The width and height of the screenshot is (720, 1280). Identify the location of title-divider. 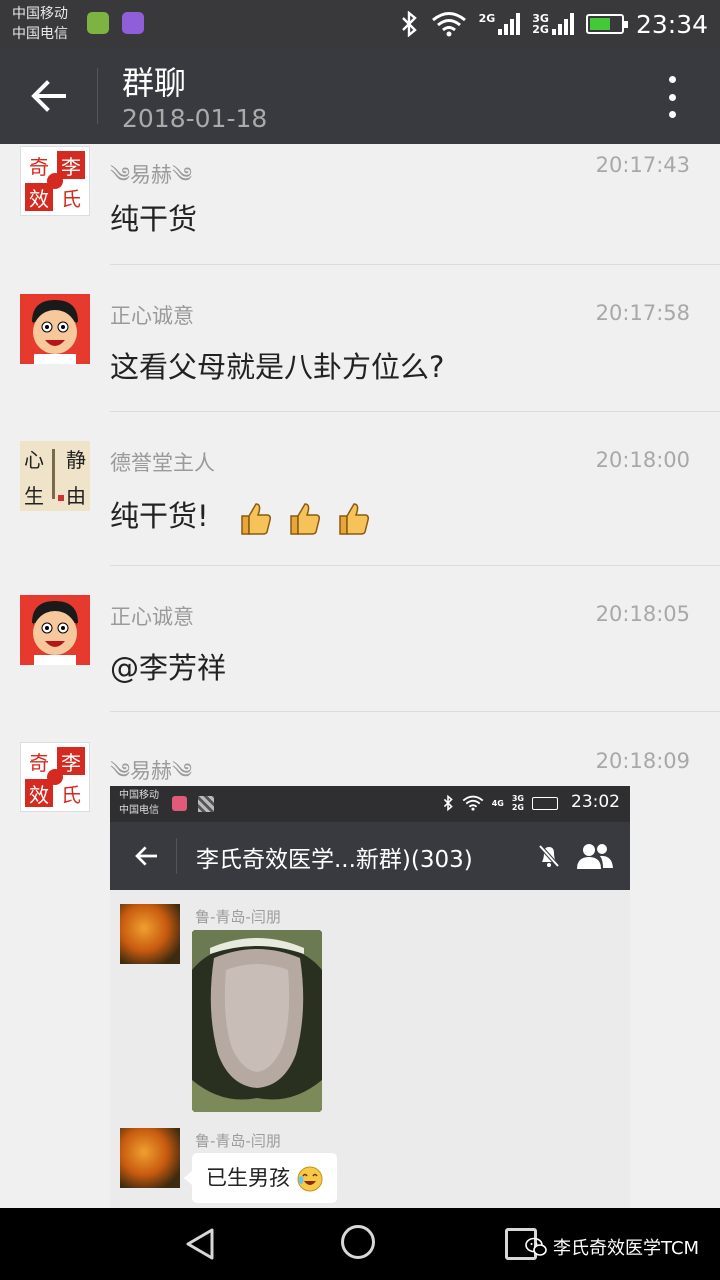
(97, 96).